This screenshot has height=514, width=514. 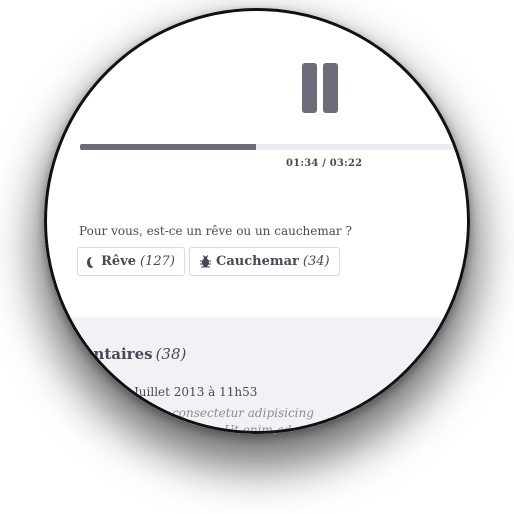 What do you see at coordinates (320, 88) in the screenshot?
I see `pause-button` at bounding box center [320, 88].